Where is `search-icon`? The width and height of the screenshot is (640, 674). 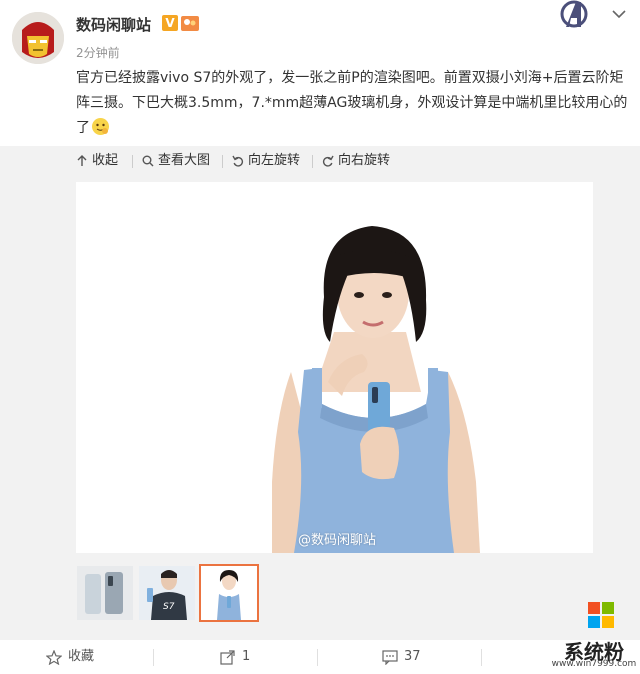
search-icon is located at coordinates (148, 161).